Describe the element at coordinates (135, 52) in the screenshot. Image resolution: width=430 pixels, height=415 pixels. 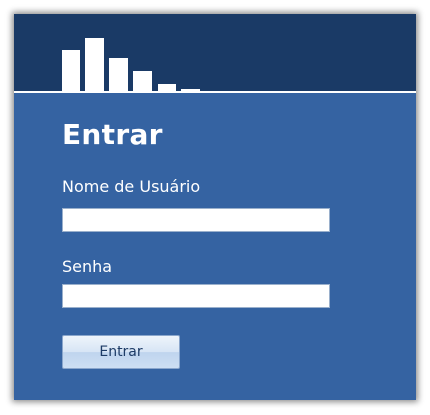
I see `bar-chart-logo-icon` at that location.